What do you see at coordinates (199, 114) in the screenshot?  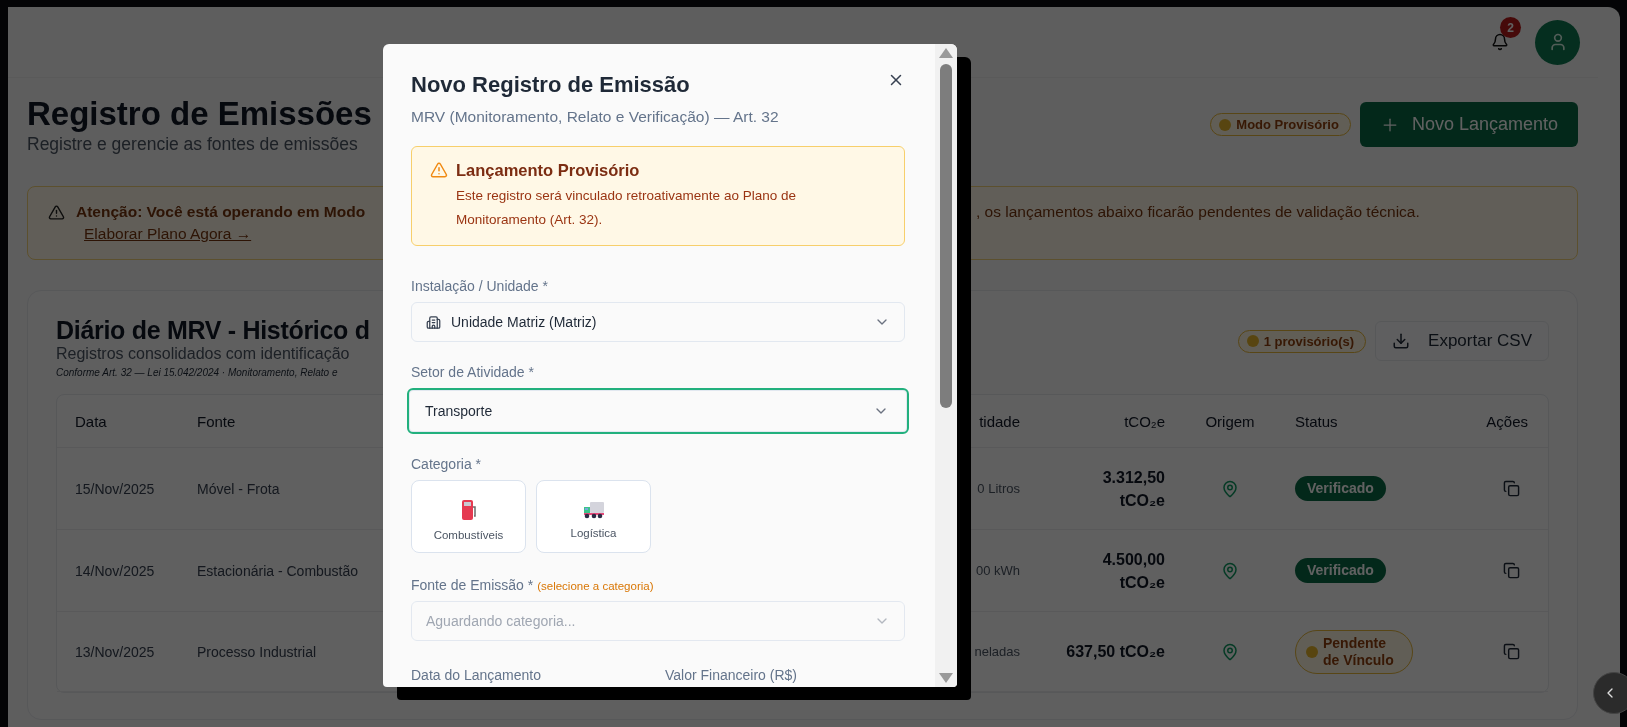 I see `page-title: Registro de Emissões` at bounding box center [199, 114].